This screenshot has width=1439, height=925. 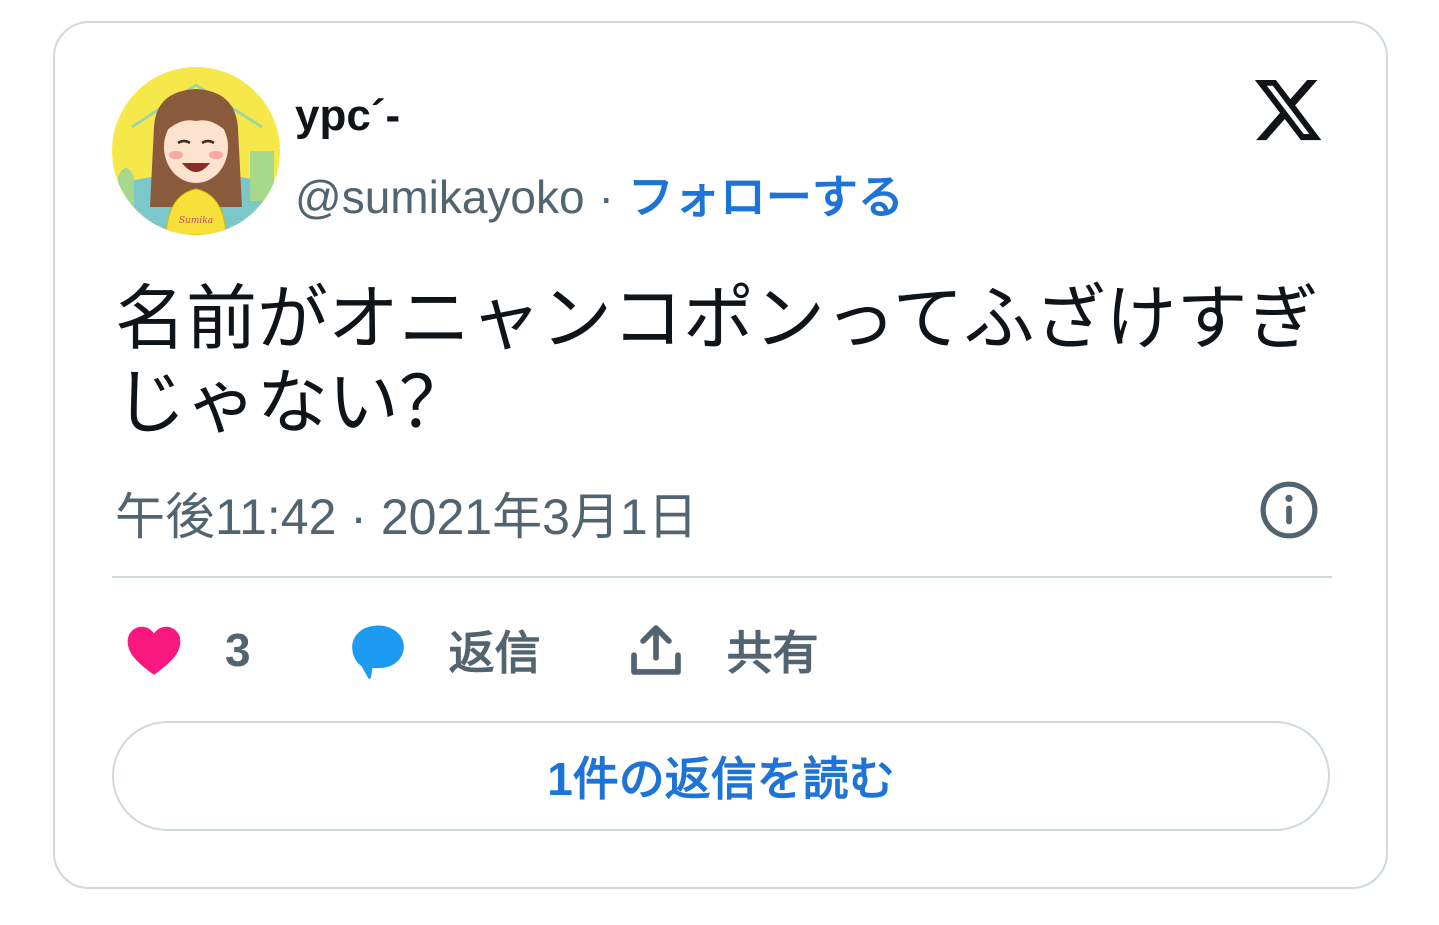 What do you see at coordinates (378, 650) in the screenshot?
I see `speech-bubble-icon` at bounding box center [378, 650].